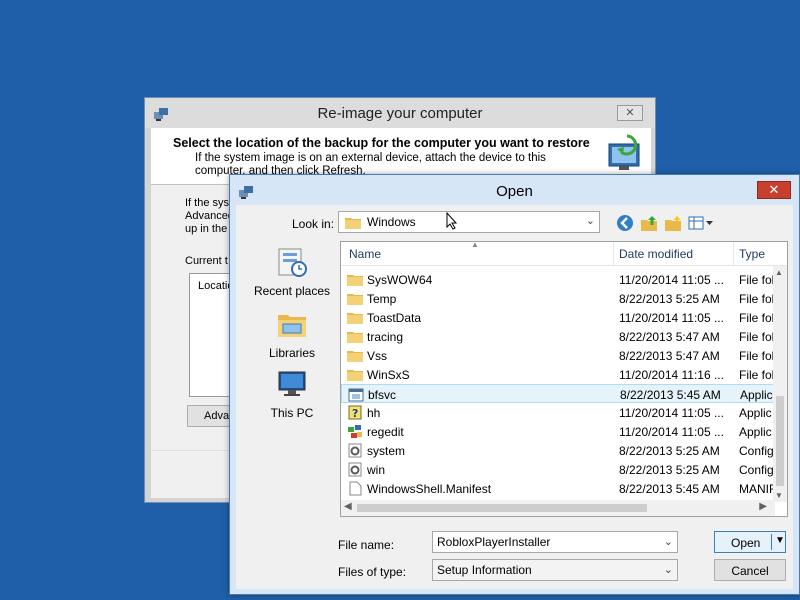 The width and height of the screenshot is (800, 600). I want to click on scroll-up-icon: ▲, so click(779, 272).